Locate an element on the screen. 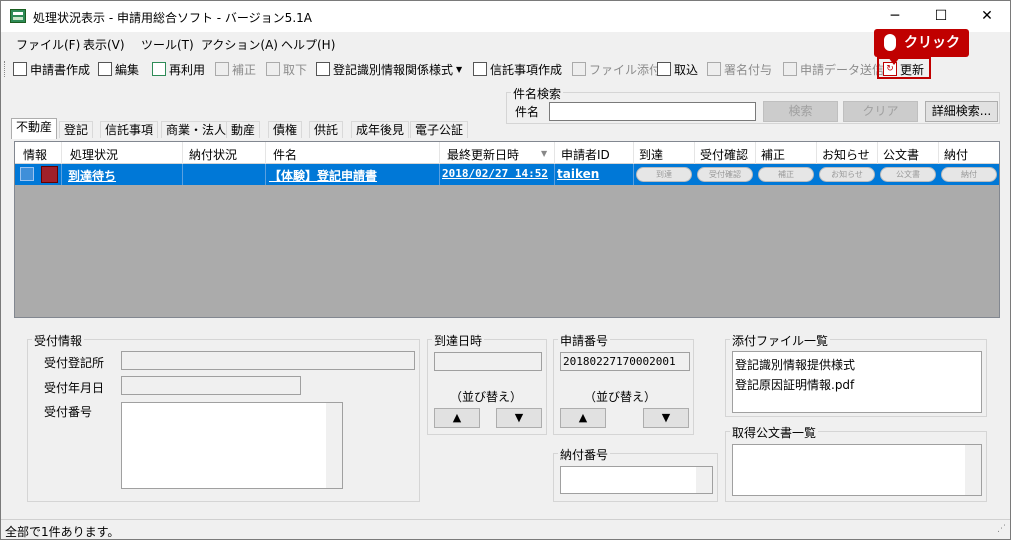  withdraw-icon is located at coordinates (273, 69).